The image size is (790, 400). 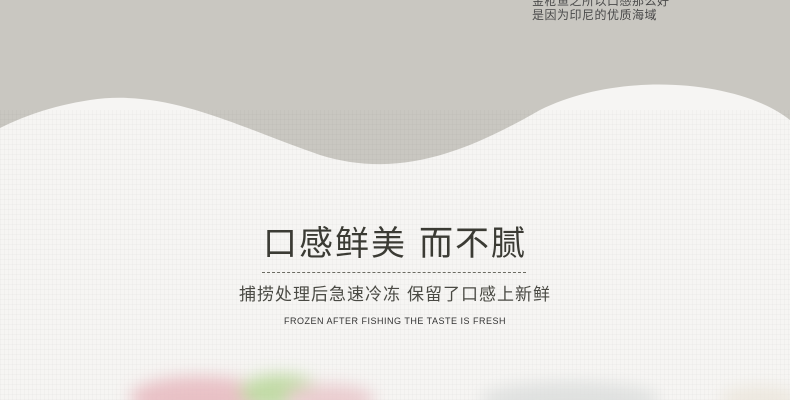 I want to click on subheadline: 捕捞处理后急速冷冻 保留了口感上新鲜, so click(x=395, y=295).